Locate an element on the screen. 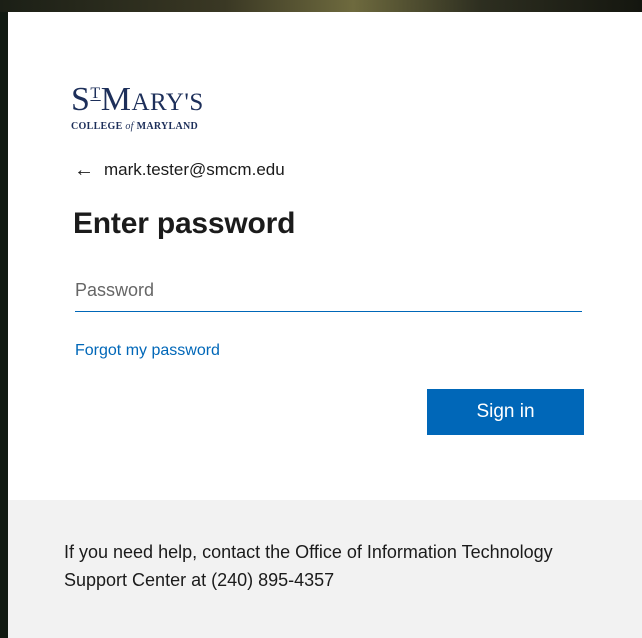 The image size is (642, 638). user-email: mark.tester@smcm.edu is located at coordinates (194, 169).